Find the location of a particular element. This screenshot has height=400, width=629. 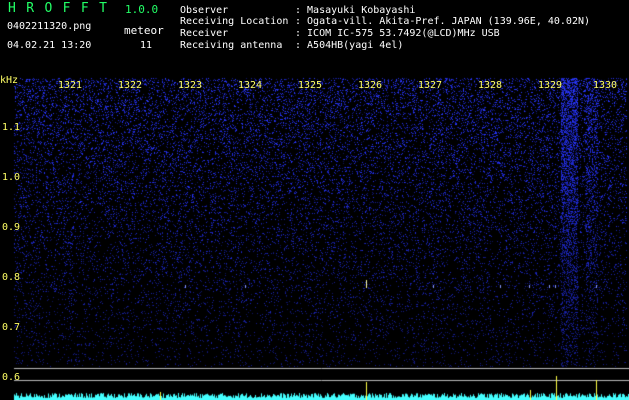

meteor-count: 11 is located at coordinates (146, 45).